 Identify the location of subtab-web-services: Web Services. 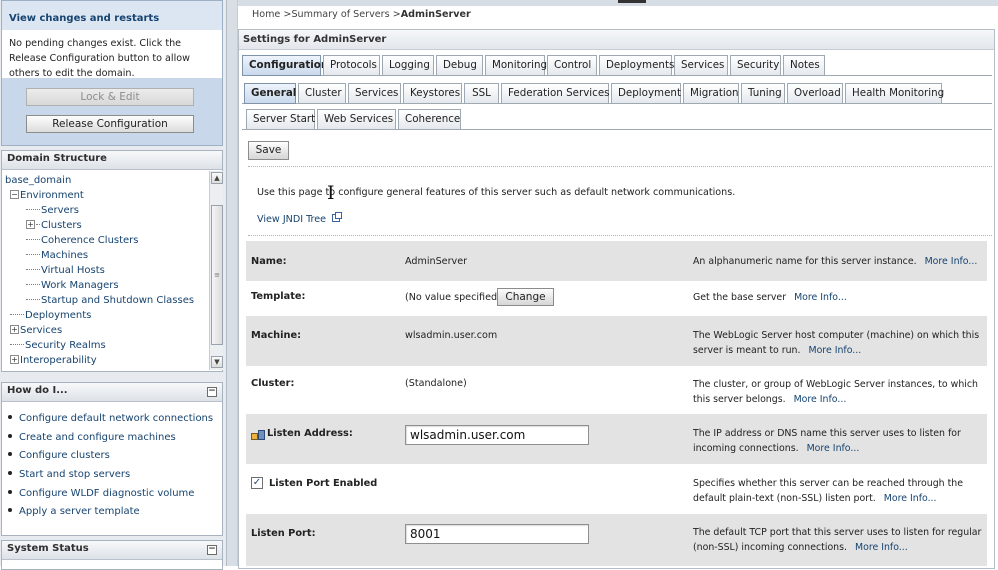
(356, 119).